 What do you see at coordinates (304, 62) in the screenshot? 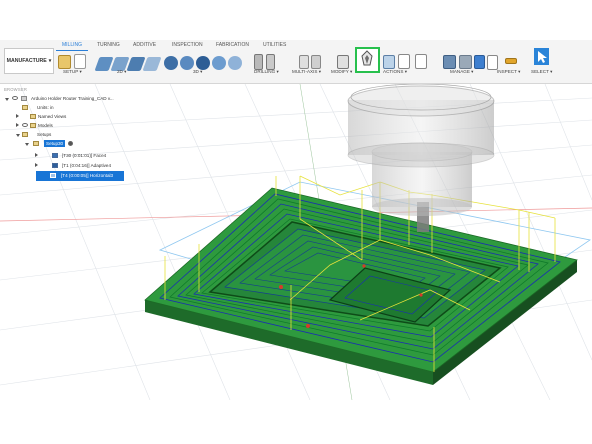
I see `multi-axis-contour-icon` at bounding box center [304, 62].